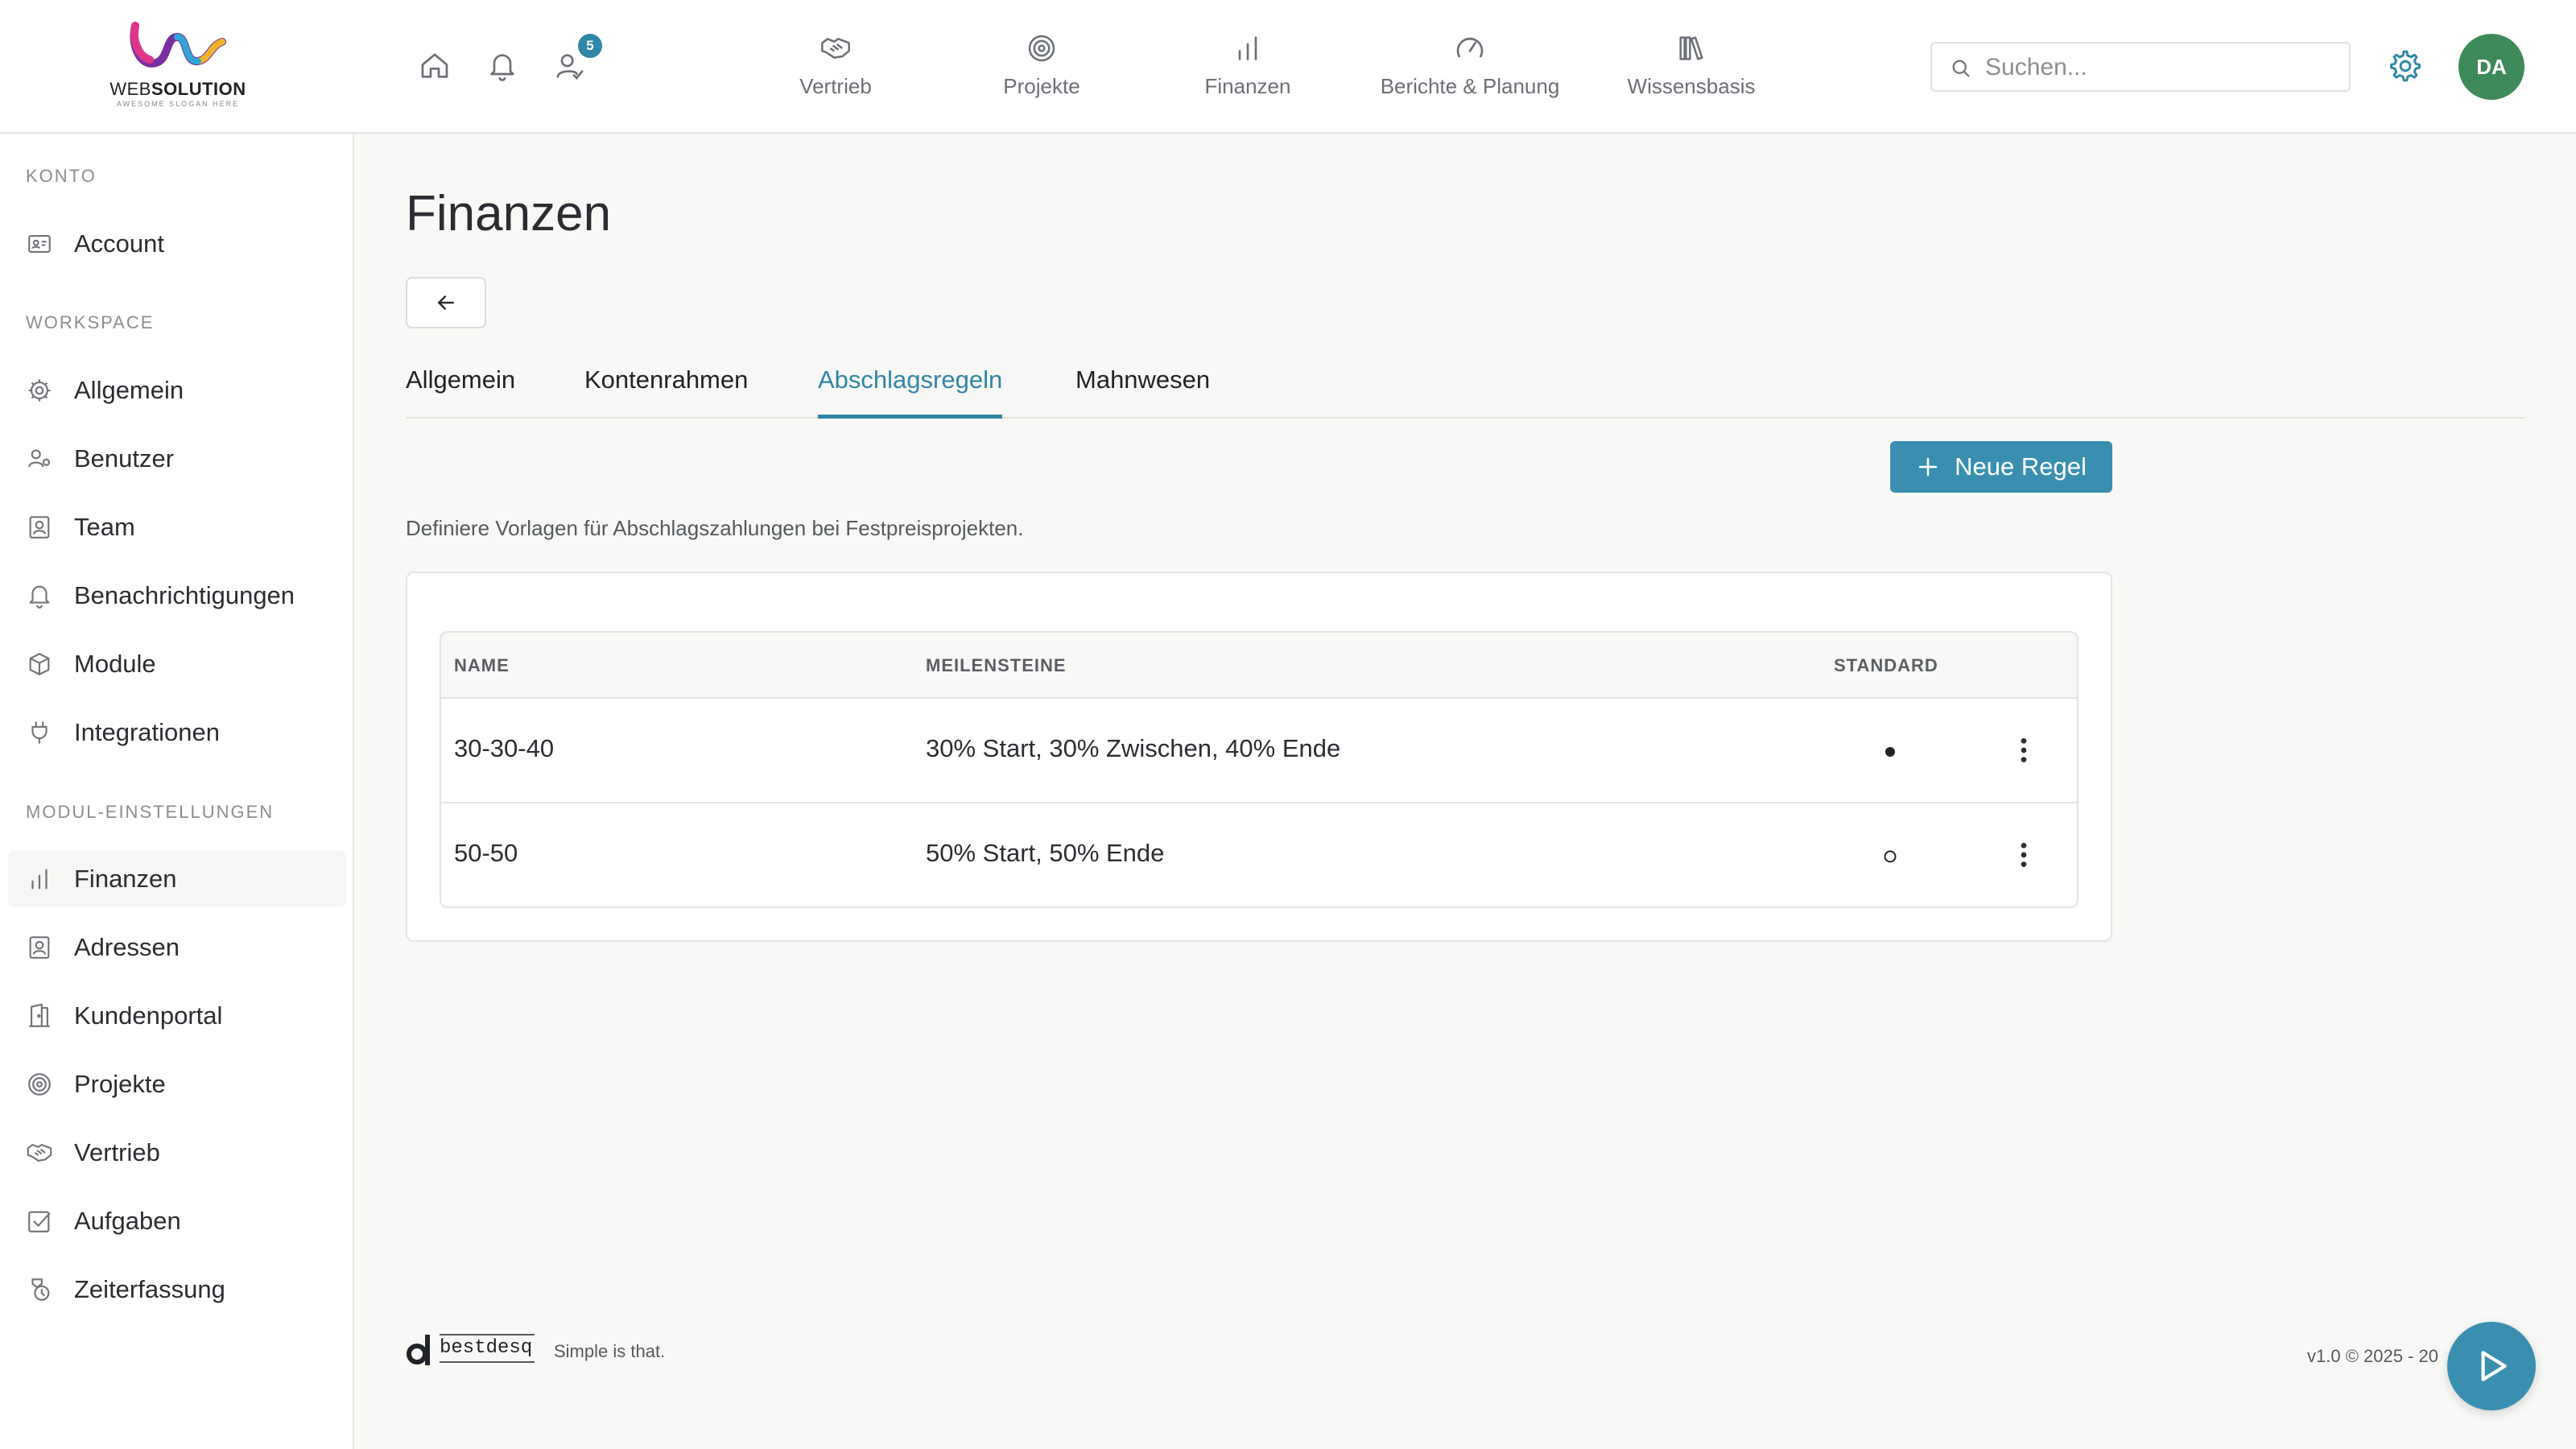  What do you see at coordinates (1045, 853) in the screenshot?
I see `rule-milestones: 50% Start, 50% Ende` at bounding box center [1045, 853].